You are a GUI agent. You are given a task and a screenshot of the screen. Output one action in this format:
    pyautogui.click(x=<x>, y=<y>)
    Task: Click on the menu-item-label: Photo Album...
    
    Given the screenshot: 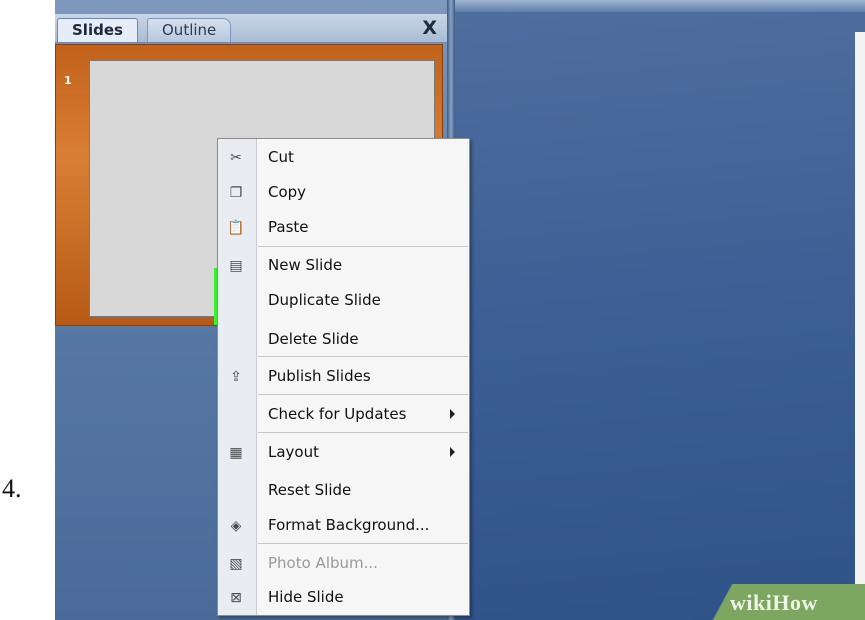 What is the action you would take?
    pyautogui.click(x=323, y=563)
    